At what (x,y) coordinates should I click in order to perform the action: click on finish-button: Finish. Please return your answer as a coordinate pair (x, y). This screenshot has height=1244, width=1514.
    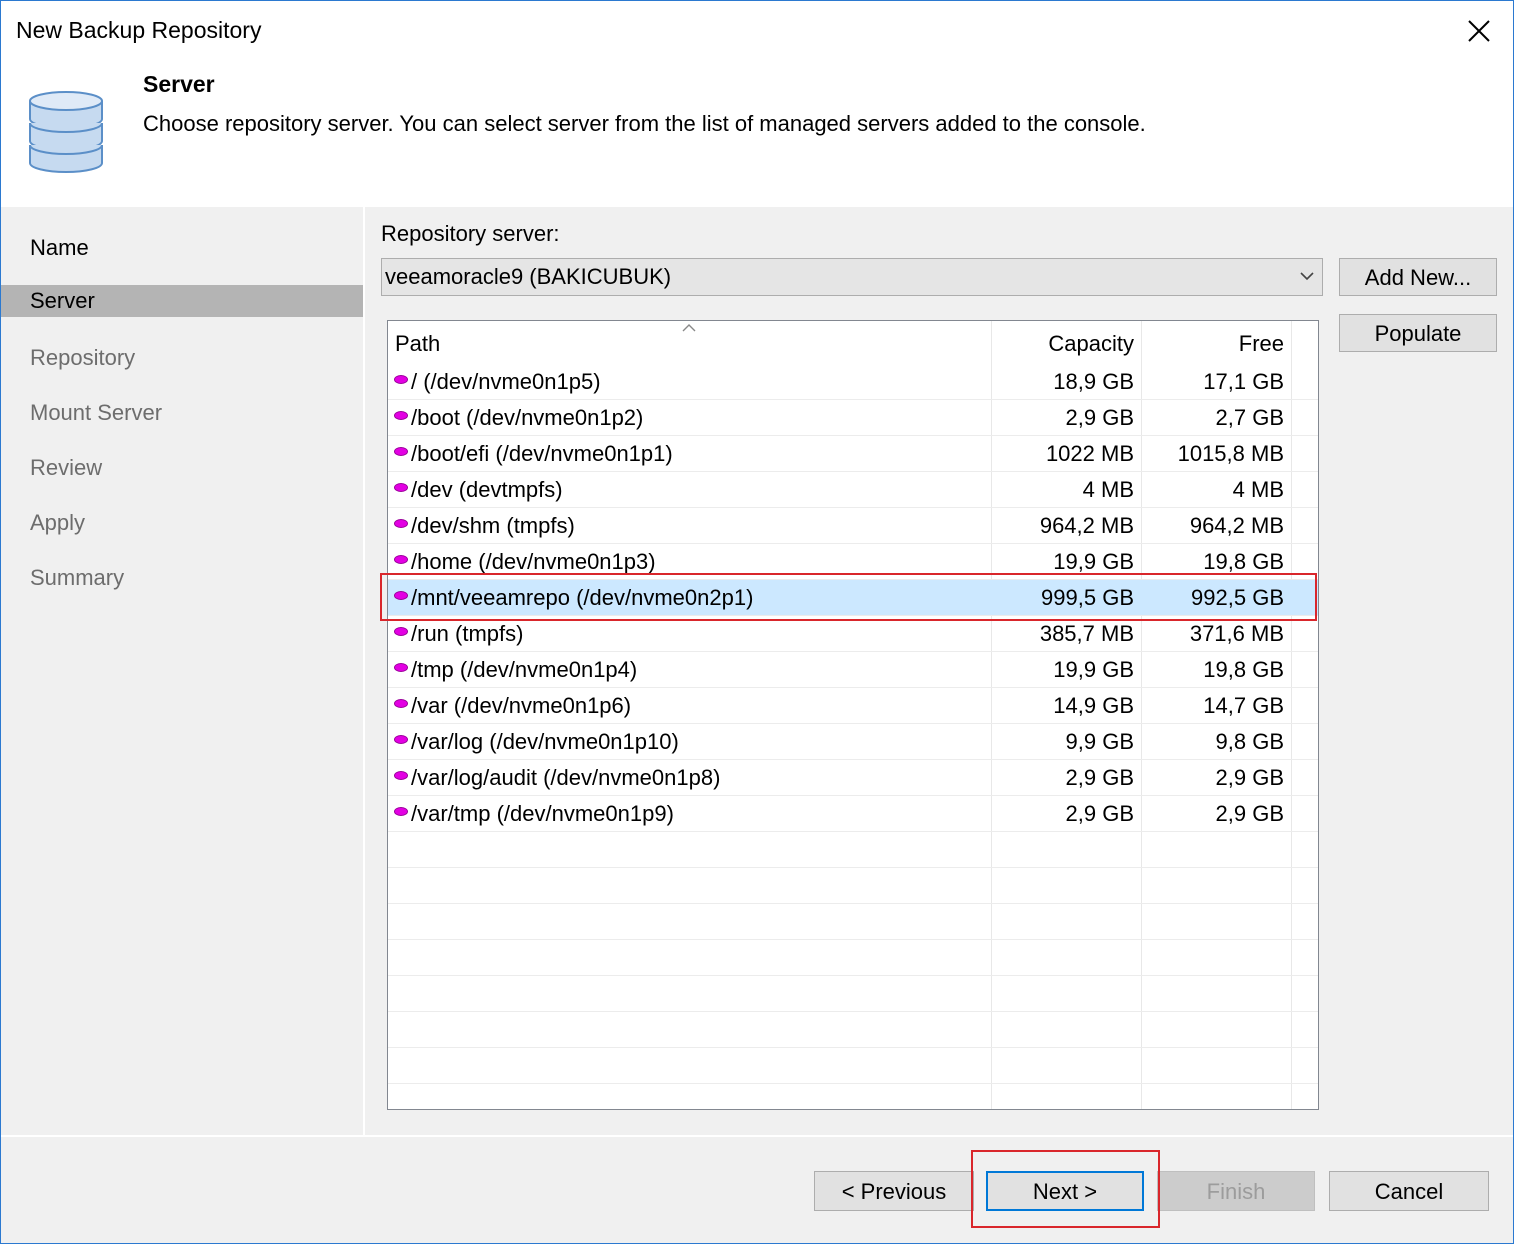
    Looking at the image, I should click on (1236, 1191).